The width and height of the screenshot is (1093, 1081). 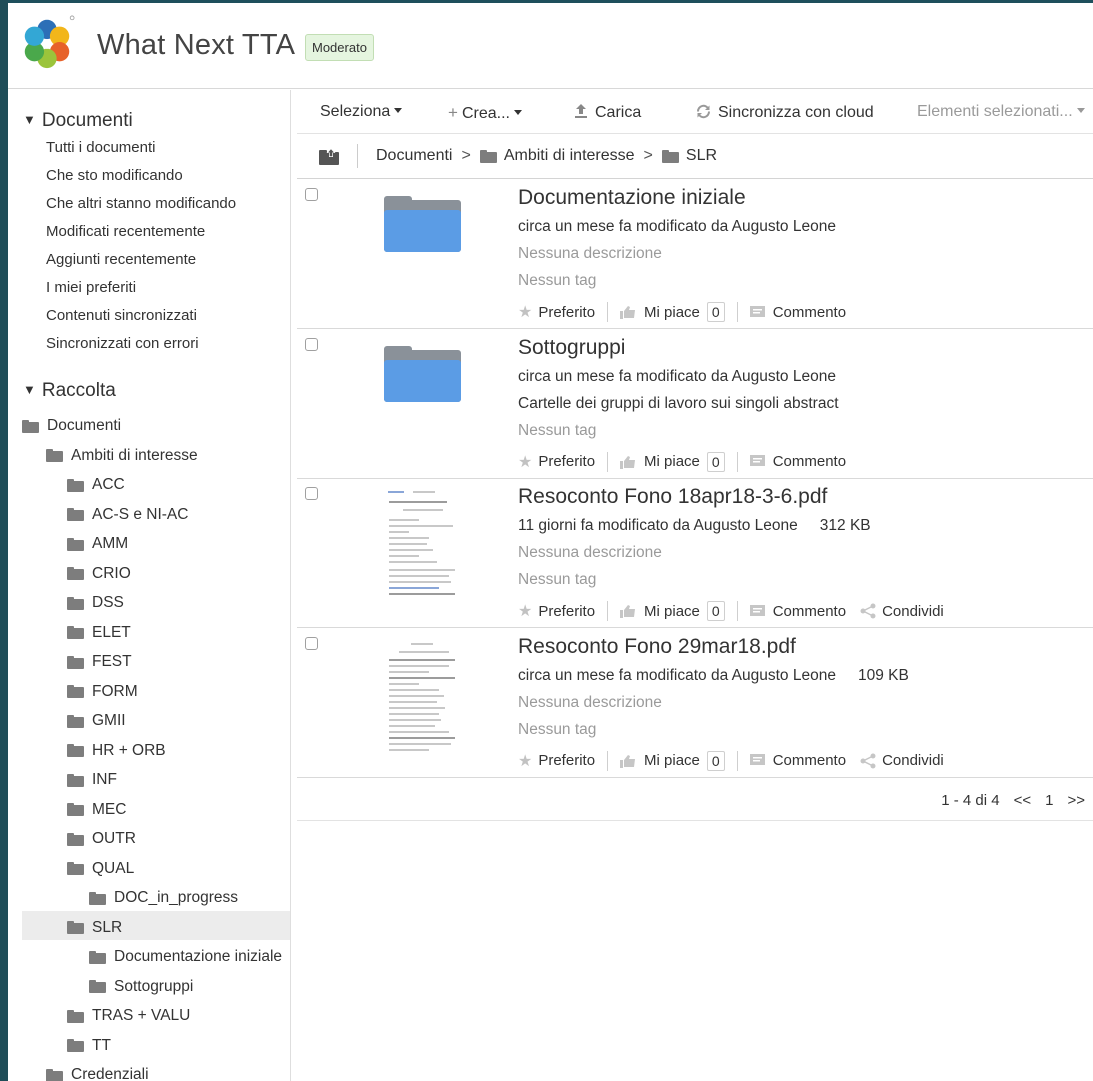 I want to click on tree-item: FEST, so click(x=99, y=662).